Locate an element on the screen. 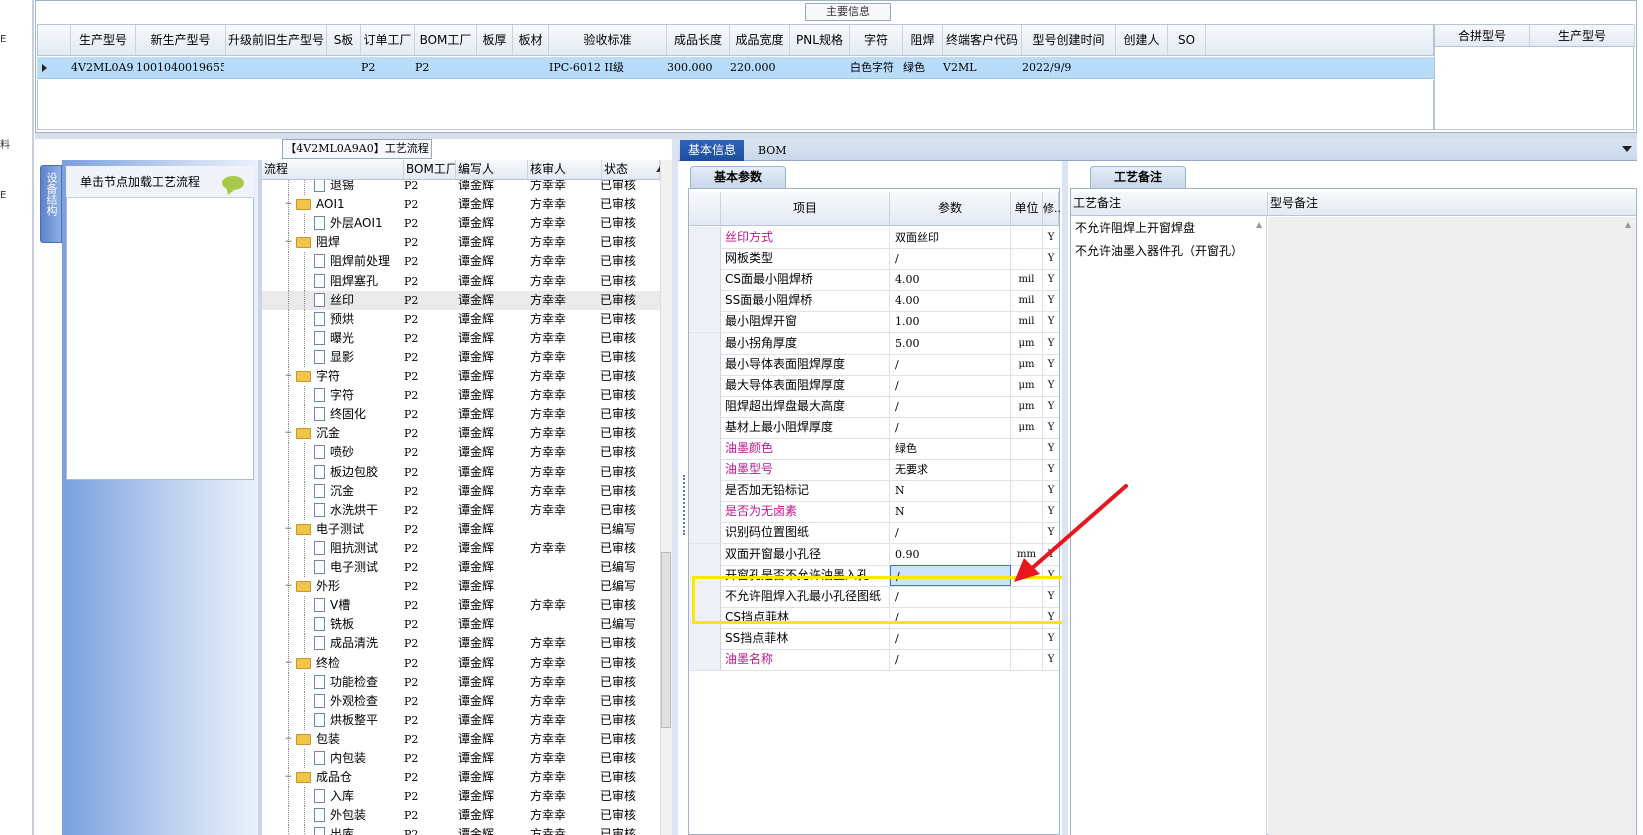 The height and width of the screenshot is (835, 1643). param-row: 最小拐角厚度 5.00 μm Y is located at coordinates (874, 343).